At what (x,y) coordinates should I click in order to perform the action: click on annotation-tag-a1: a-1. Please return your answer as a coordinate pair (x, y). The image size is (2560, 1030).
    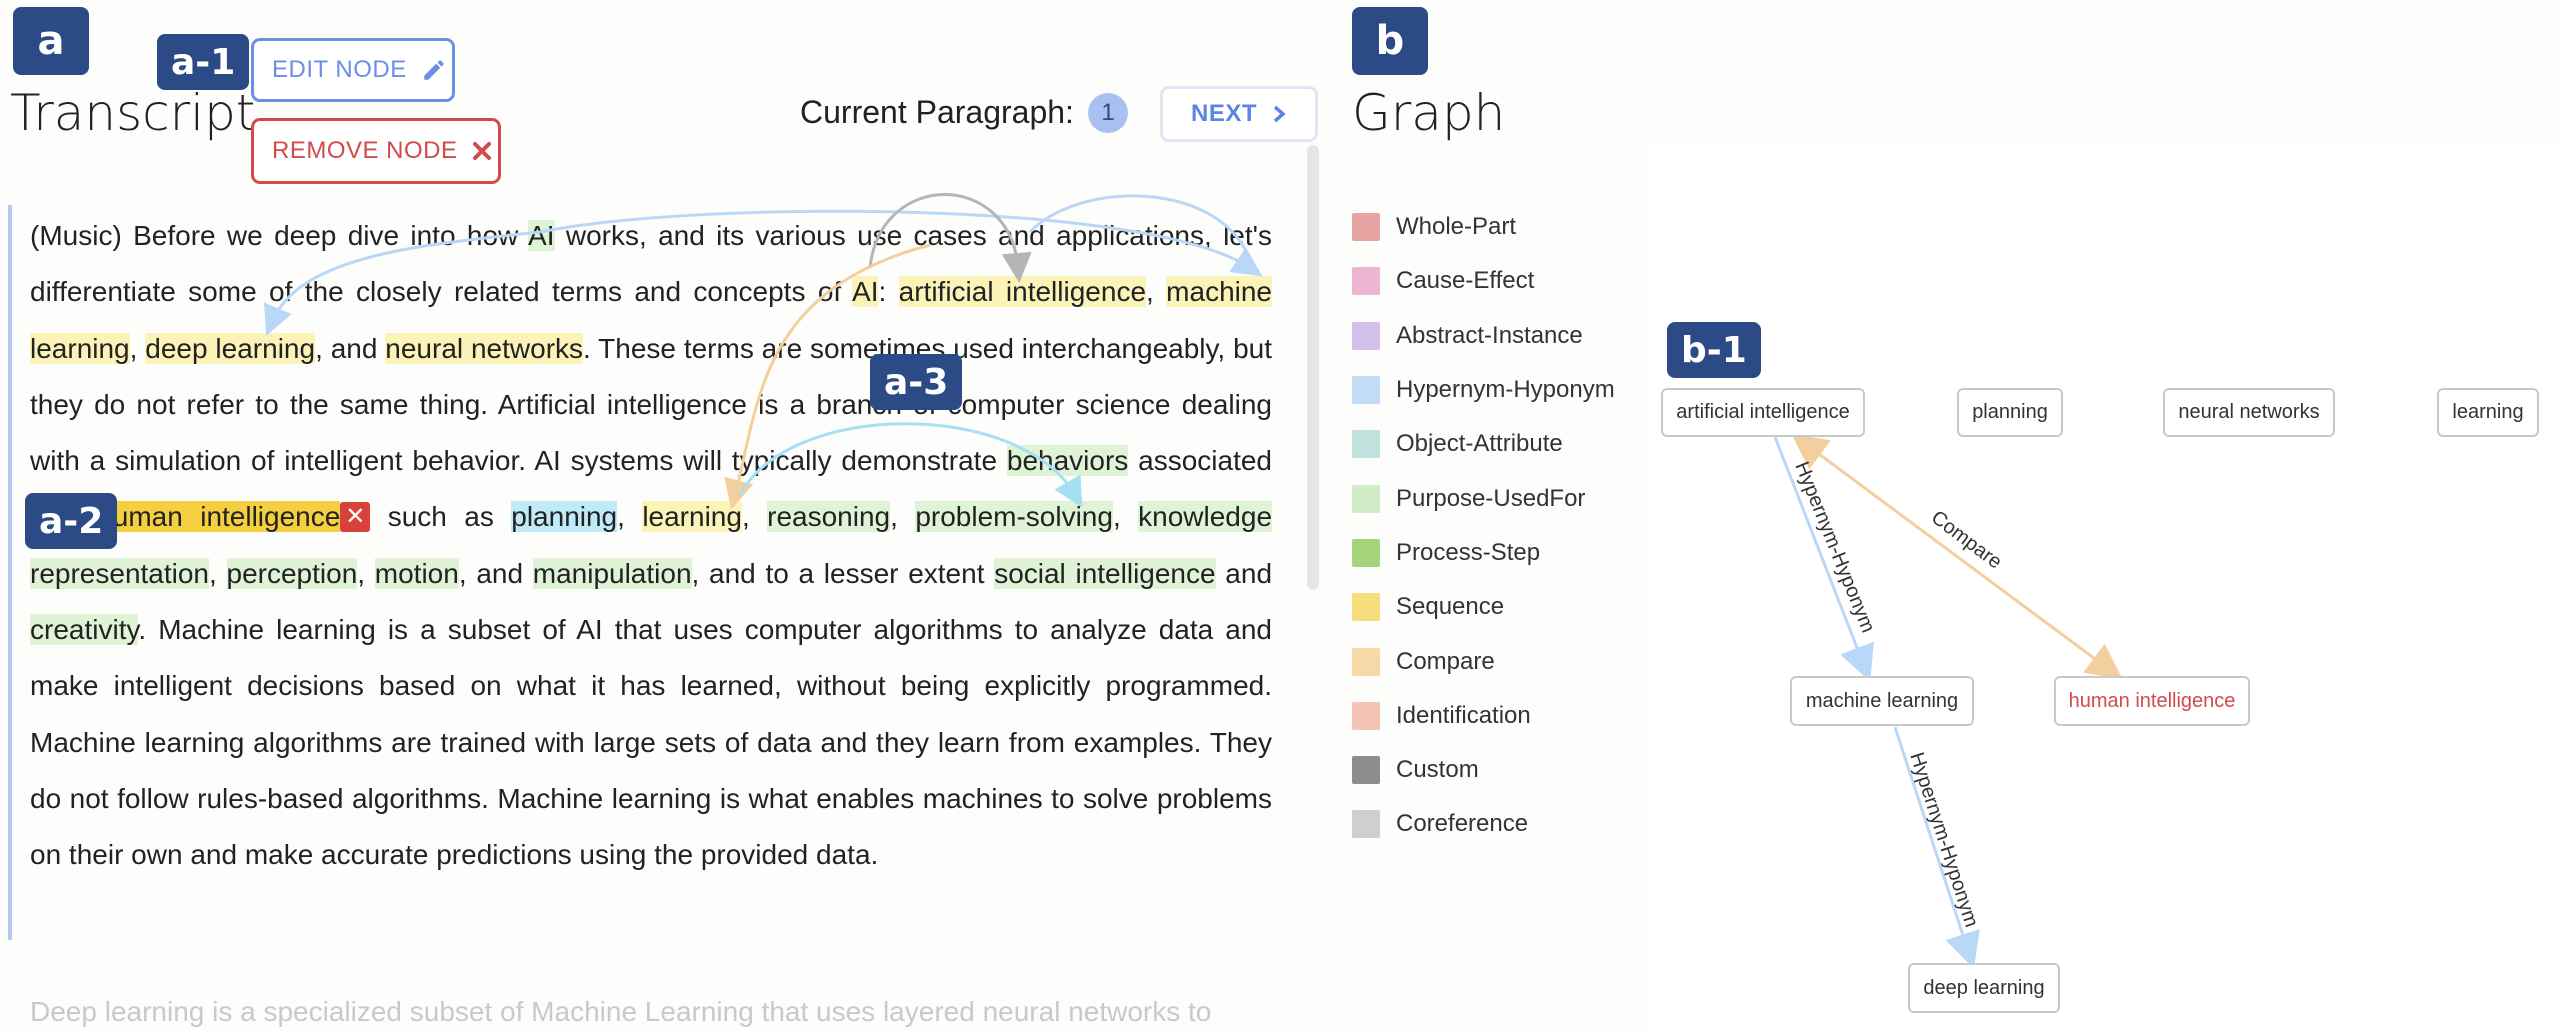
    Looking at the image, I should click on (203, 62).